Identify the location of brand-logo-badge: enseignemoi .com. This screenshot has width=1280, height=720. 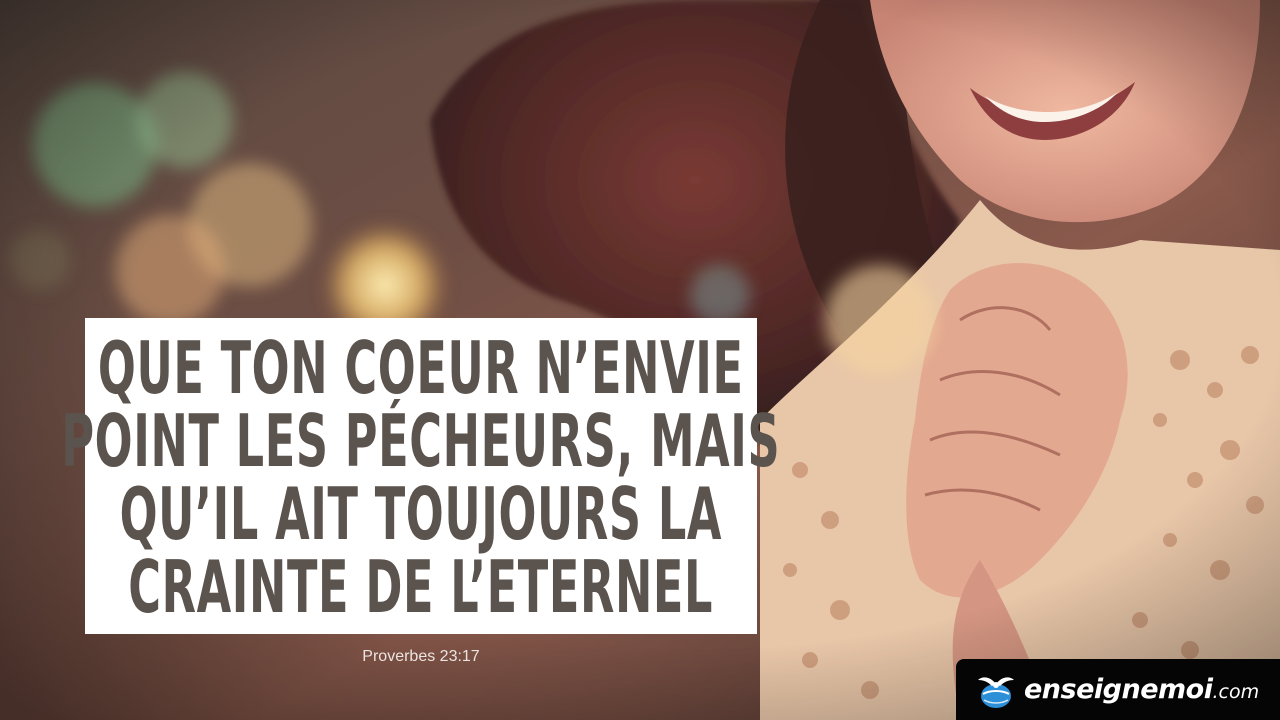
(1118, 689).